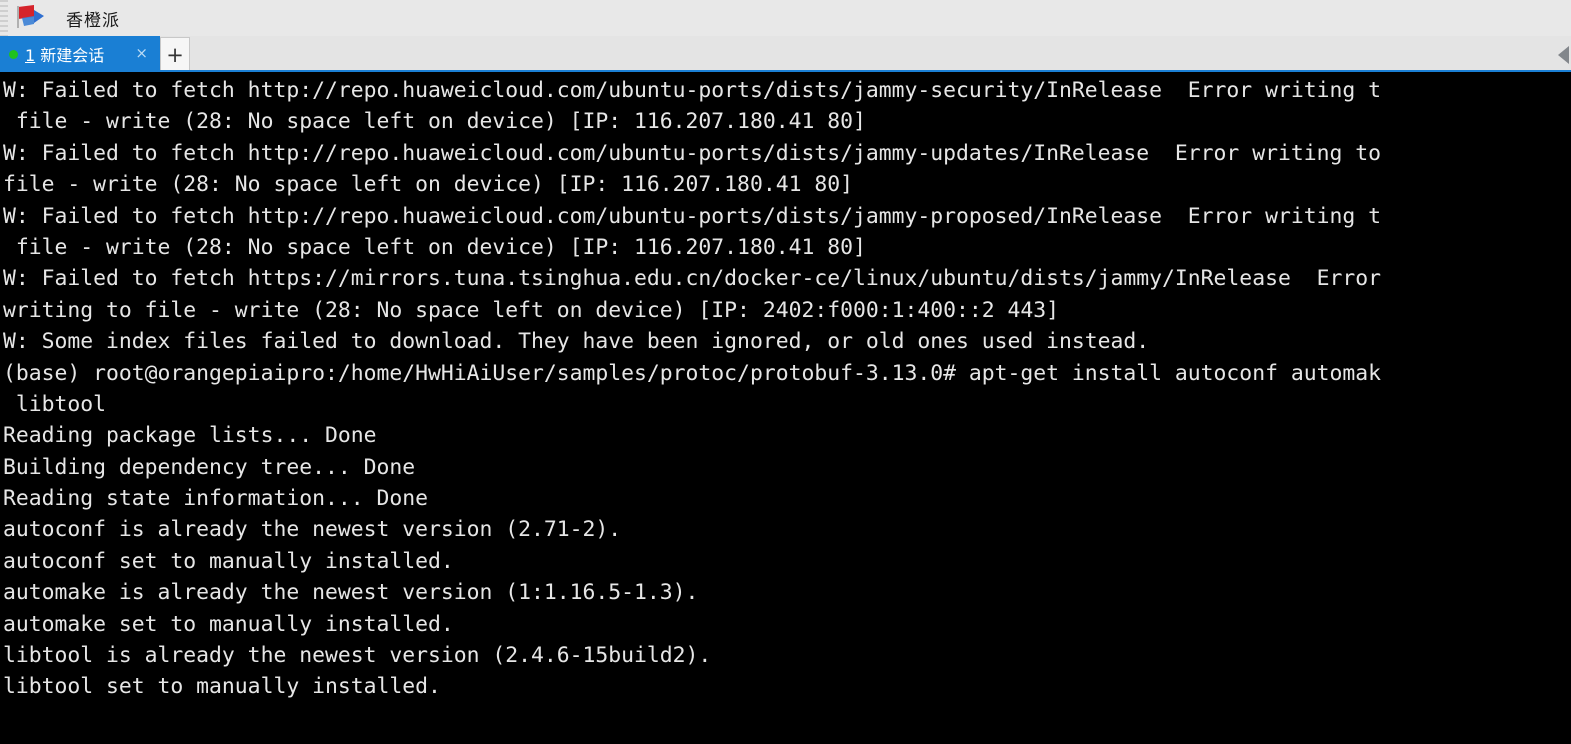 The image size is (1571, 744). What do you see at coordinates (30, 55) in the screenshot?
I see `tab-index: 1` at bounding box center [30, 55].